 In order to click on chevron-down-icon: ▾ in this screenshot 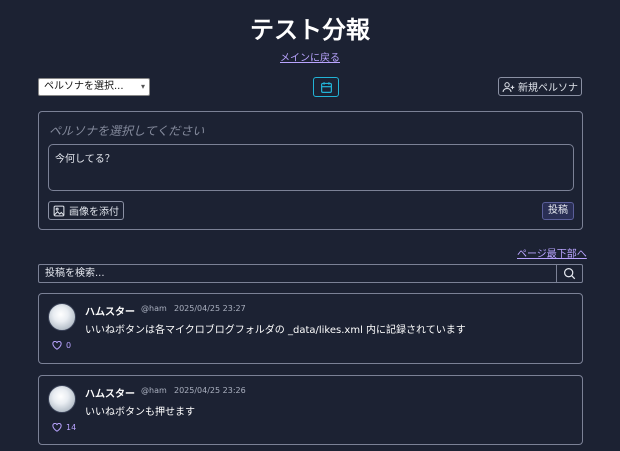, I will do `click(142, 86)`.